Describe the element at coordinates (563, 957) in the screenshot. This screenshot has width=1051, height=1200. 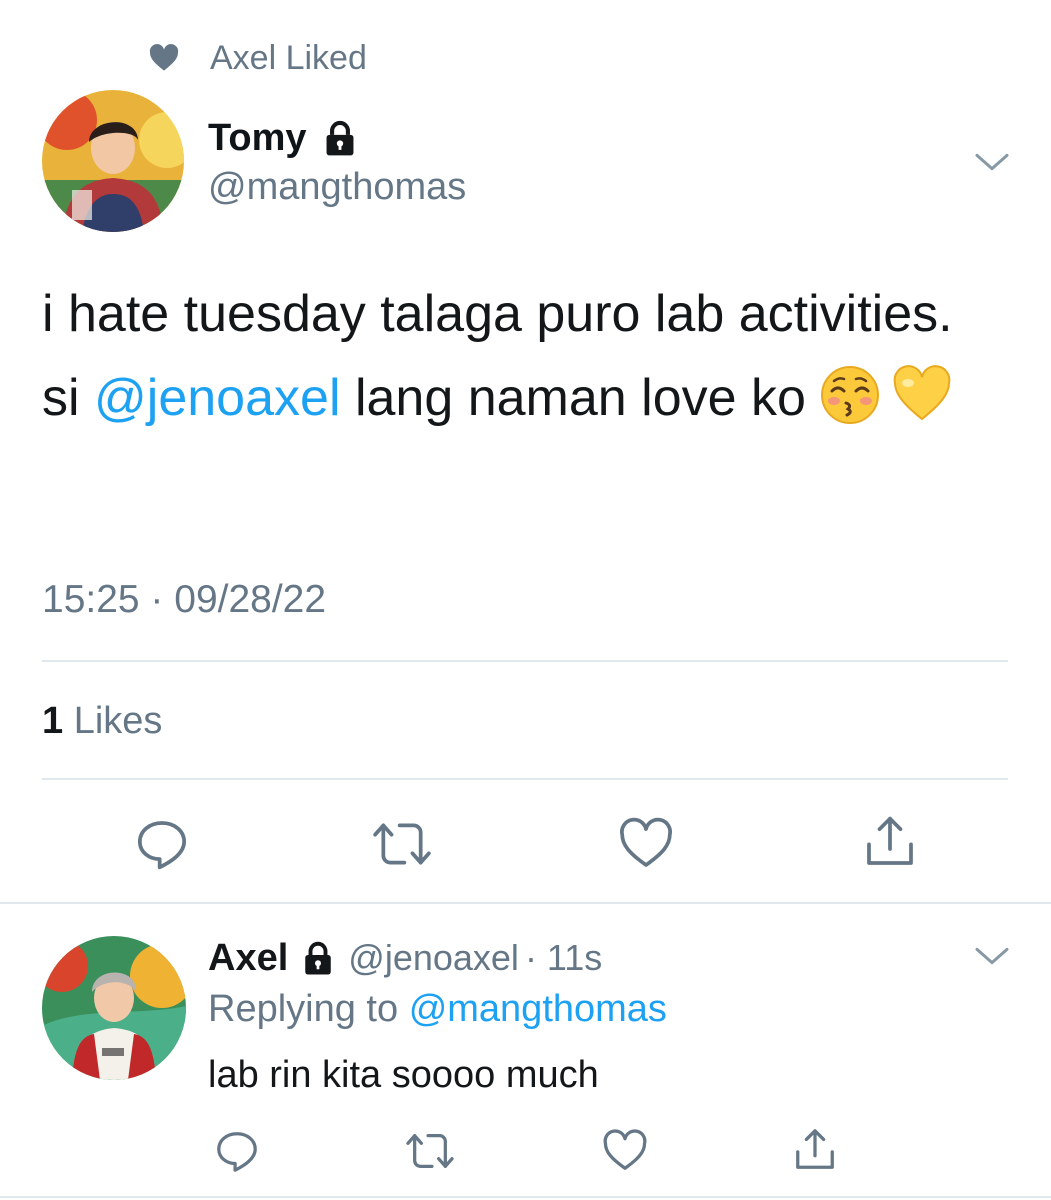
I see `reply-time: · 11s` at that location.